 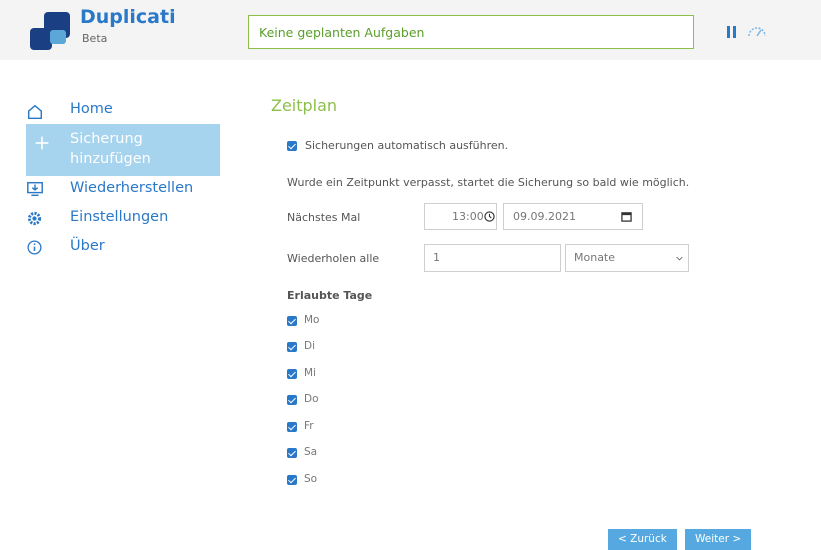 I want to click on clock-icon, so click(x=489, y=216).